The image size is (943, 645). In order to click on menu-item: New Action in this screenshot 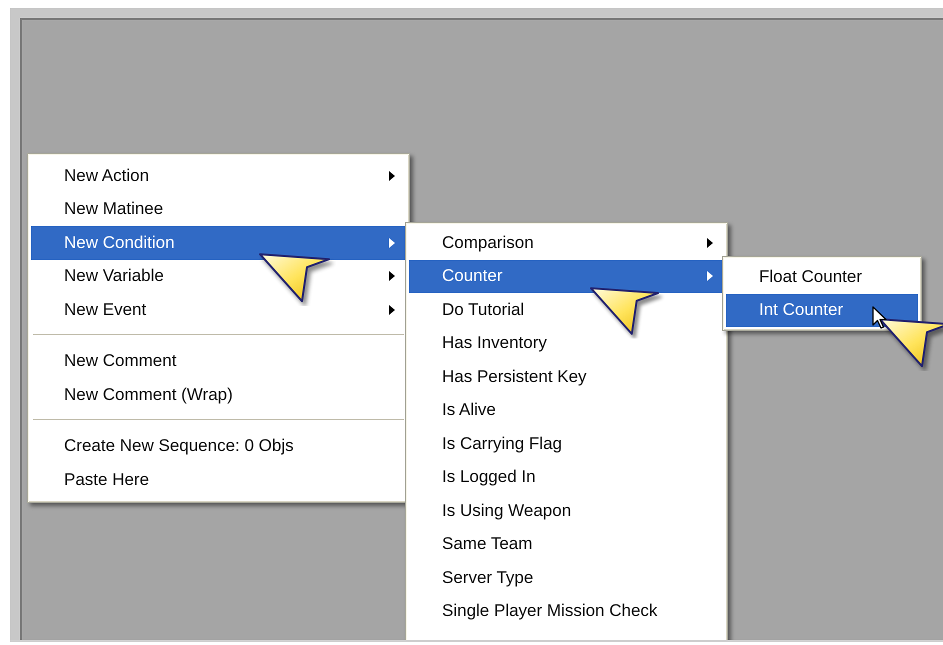, I will do `click(218, 175)`.